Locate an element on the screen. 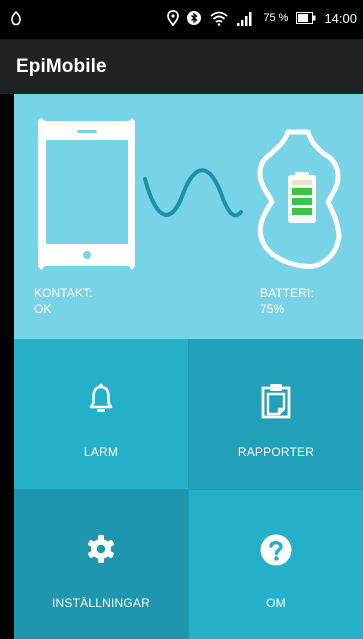  clipboard-icon is located at coordinates (276, 401).